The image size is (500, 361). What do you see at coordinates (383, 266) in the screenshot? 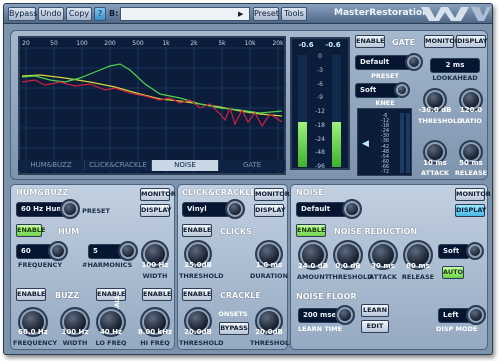
I see `noise-attack-value: 30 ms` at bounding box center [383, 266].